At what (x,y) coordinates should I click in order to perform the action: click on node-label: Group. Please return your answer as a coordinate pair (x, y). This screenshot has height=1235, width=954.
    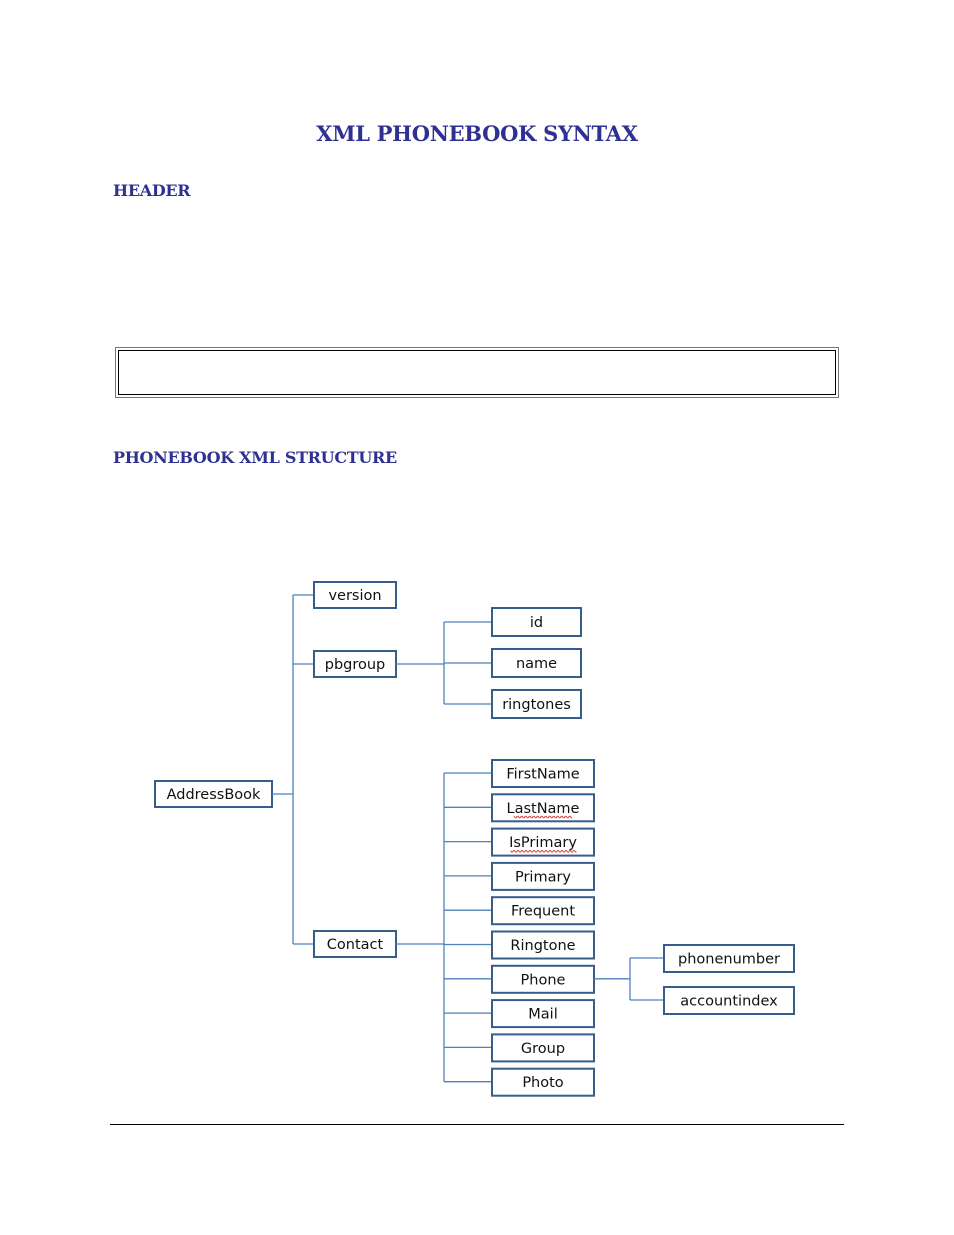
    Looking at the image, I should click on (543, 1049).